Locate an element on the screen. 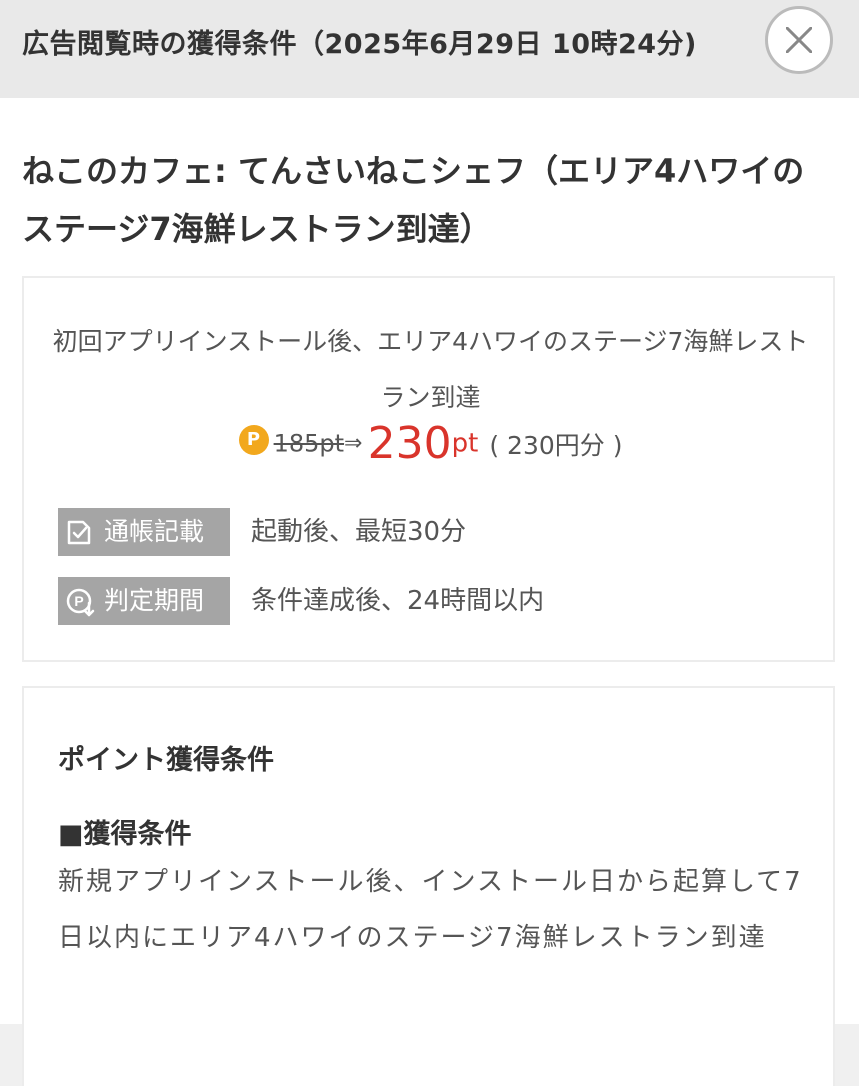 This screenshot has height=1086, width=859. yen-value: ( 230円分 ) is located at coordinates (556, 445).